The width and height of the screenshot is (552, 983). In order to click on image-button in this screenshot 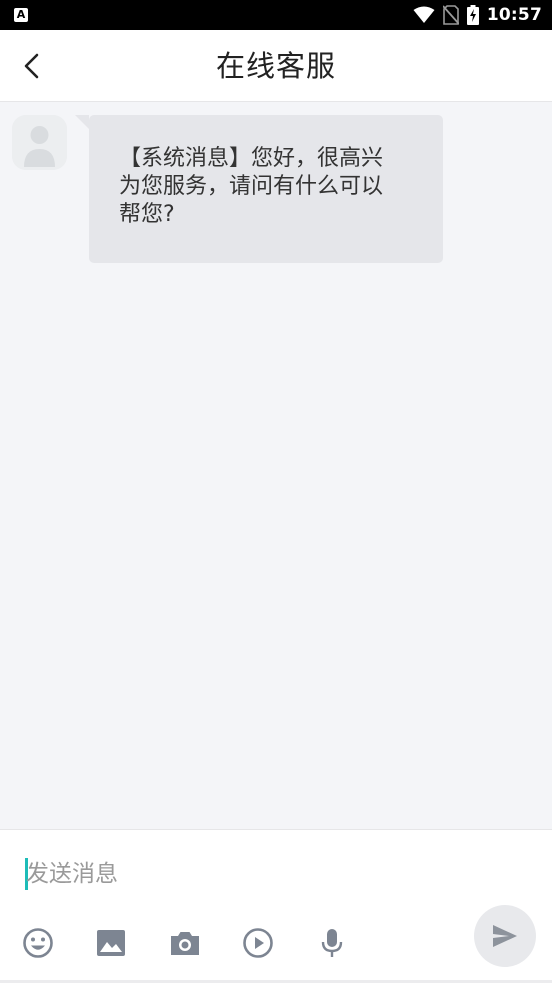, I will do `click(111, 943)`.